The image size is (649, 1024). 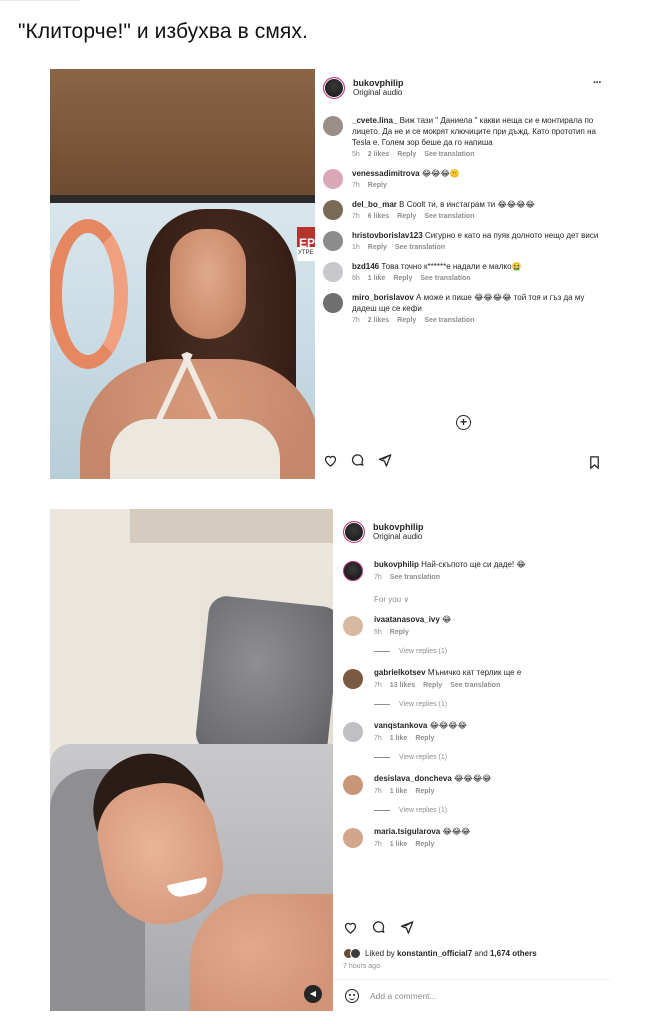 What do you see at coordinates (594, 462) in the screenshot?
I see `bookmark-icon` at bounding box center [594, 462].